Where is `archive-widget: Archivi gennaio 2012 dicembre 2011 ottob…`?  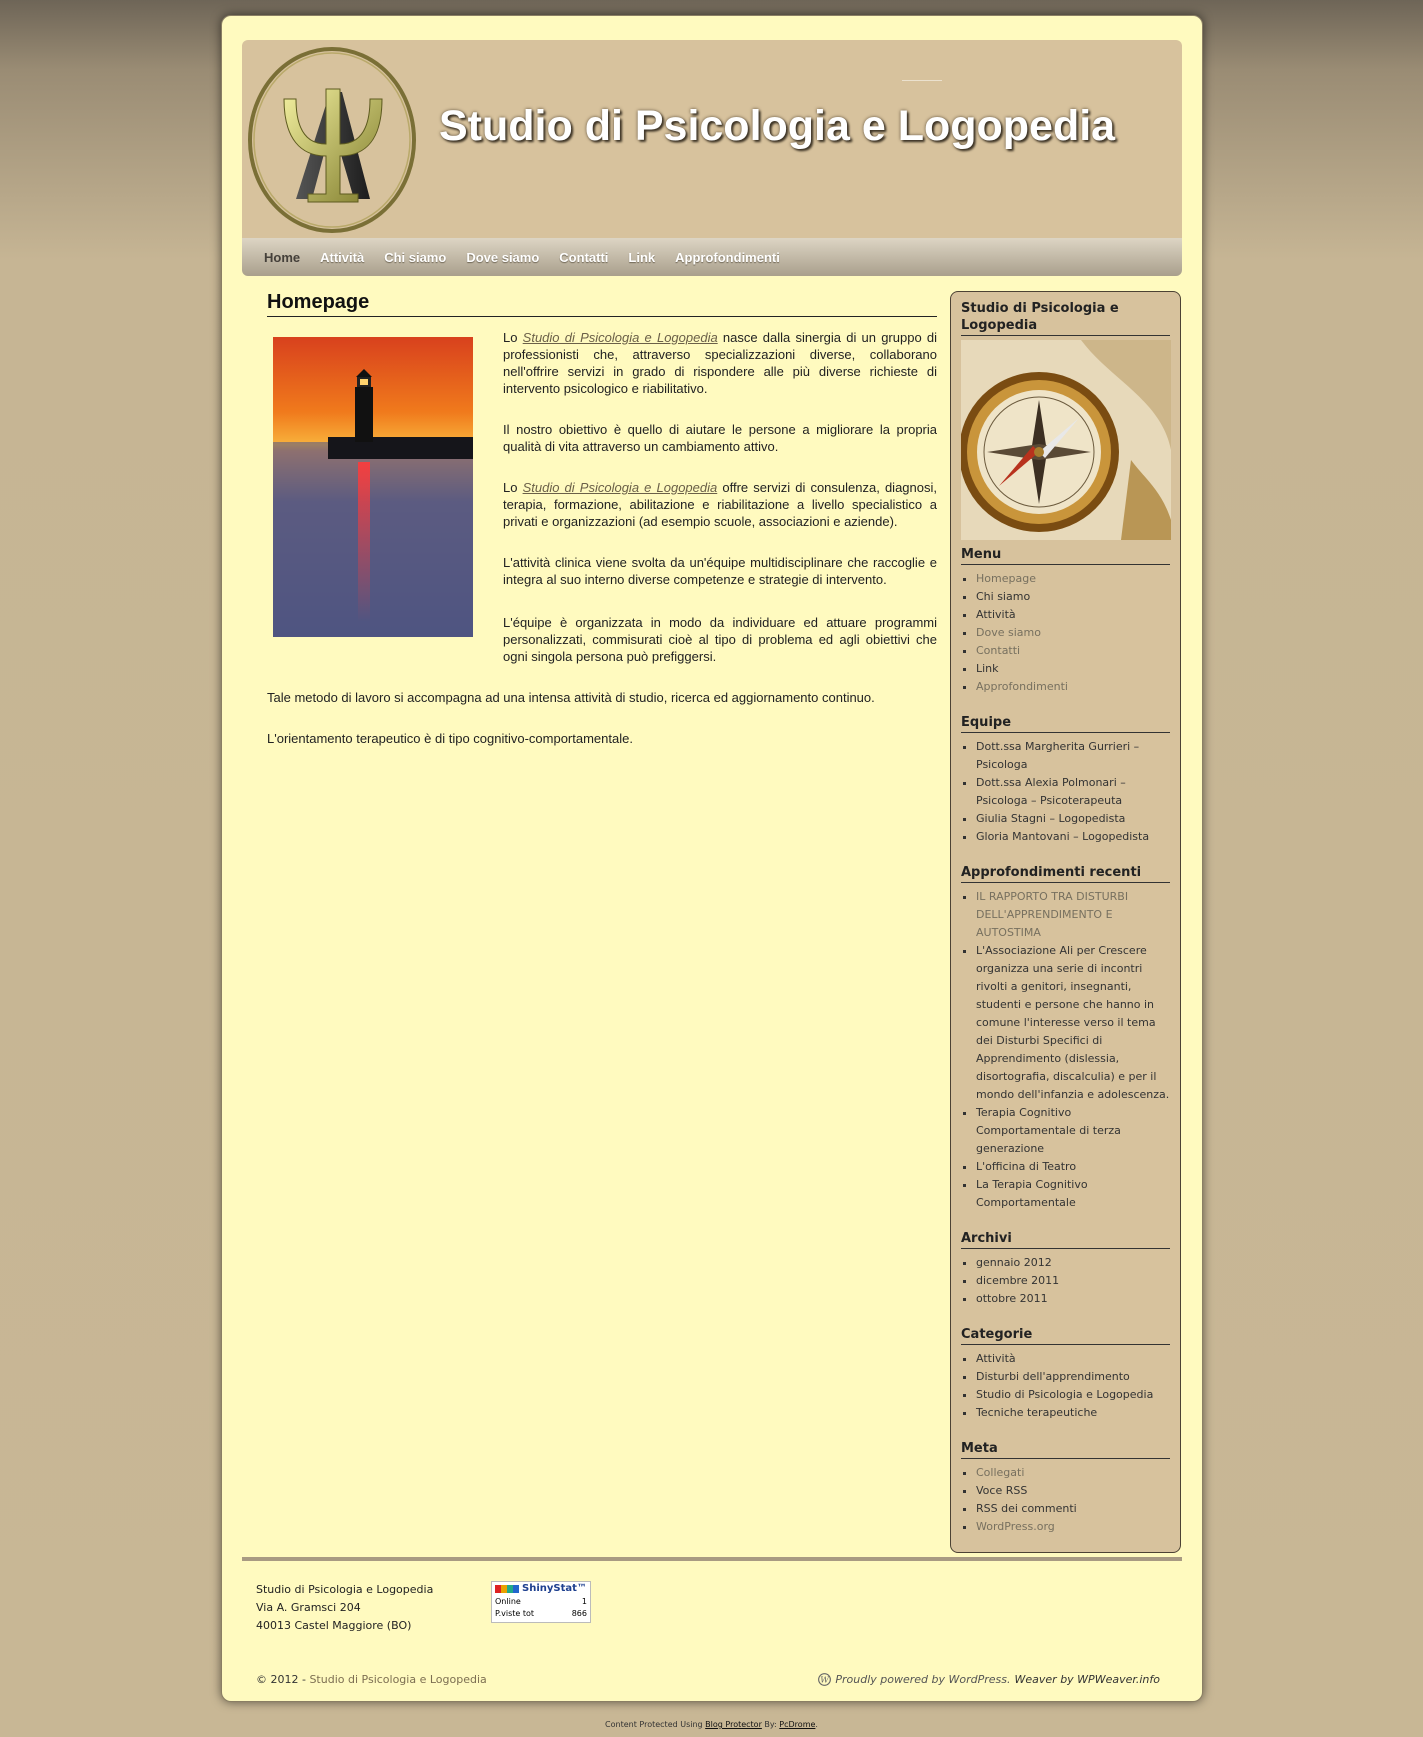 archive-widget: Archivi gennaio 2012 dicembre 2011 ottob… is located at coordinates (1065, 1269).